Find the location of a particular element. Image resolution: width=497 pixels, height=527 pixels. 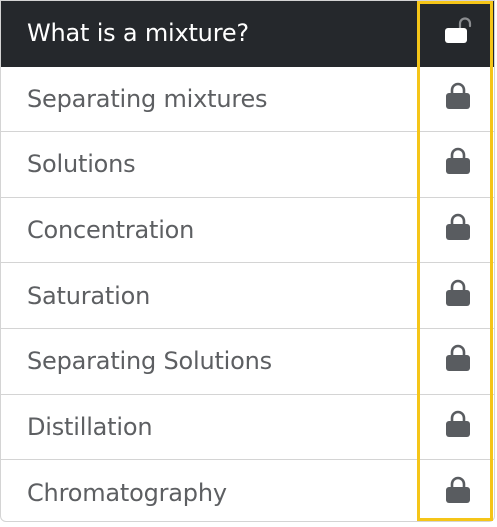

lesson-label: Concentration is located at coordinates (111, 230).